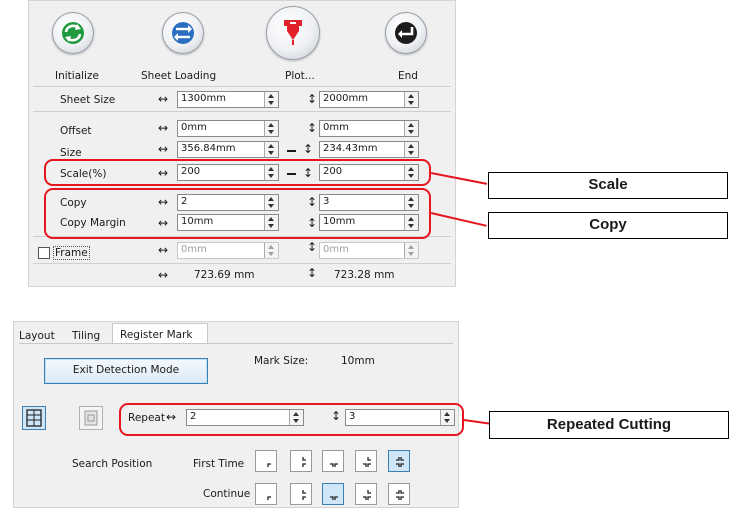 This screenshot has height=508, width=740. I want to click on plotter-pen-icon, so click(293, 33).